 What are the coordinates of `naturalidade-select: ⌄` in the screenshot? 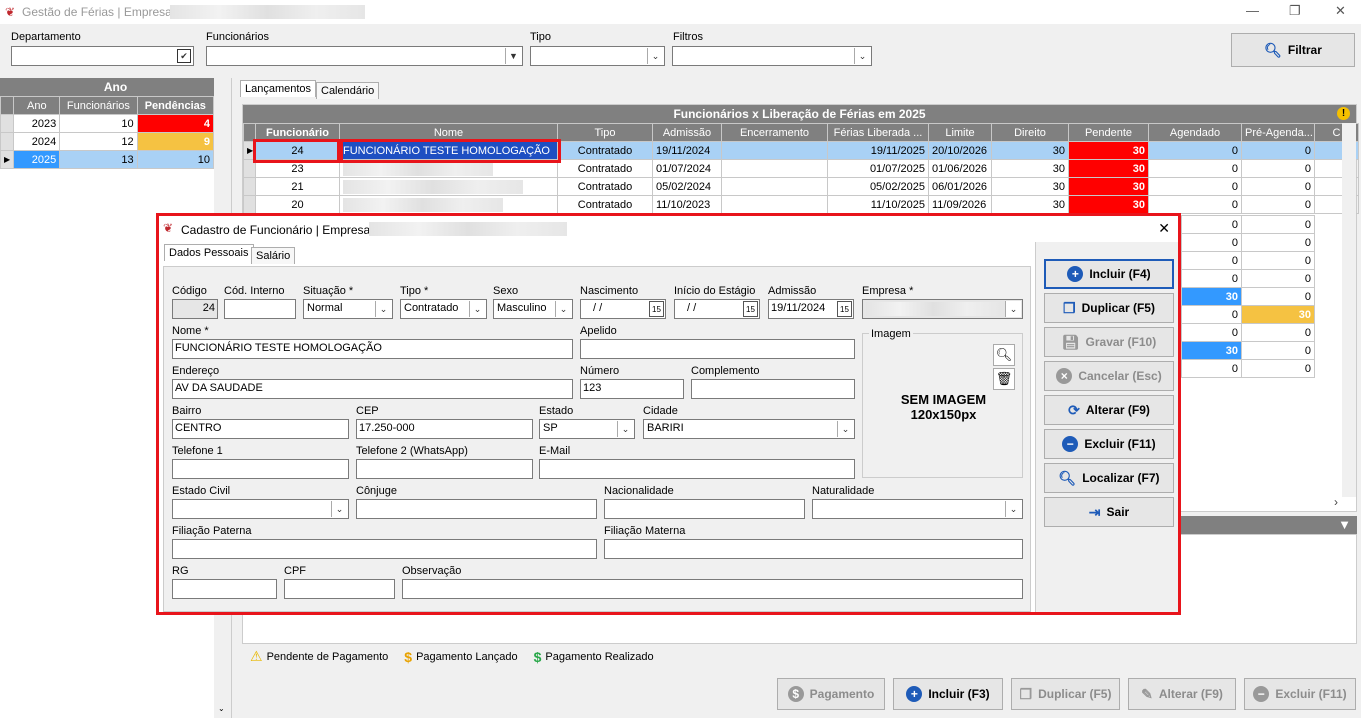 It's located at (917, 509).